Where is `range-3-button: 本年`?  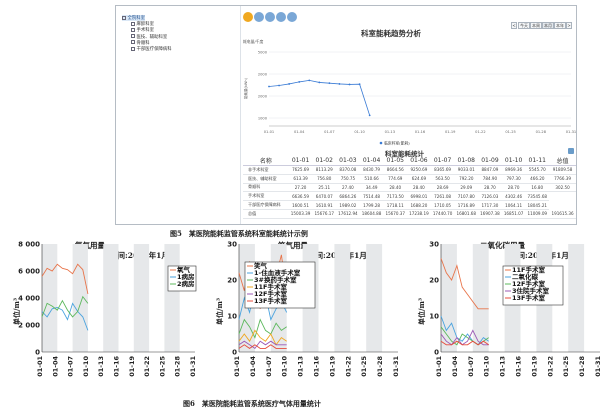 range-3-button: 本年 is located at coordinates (560, 25).